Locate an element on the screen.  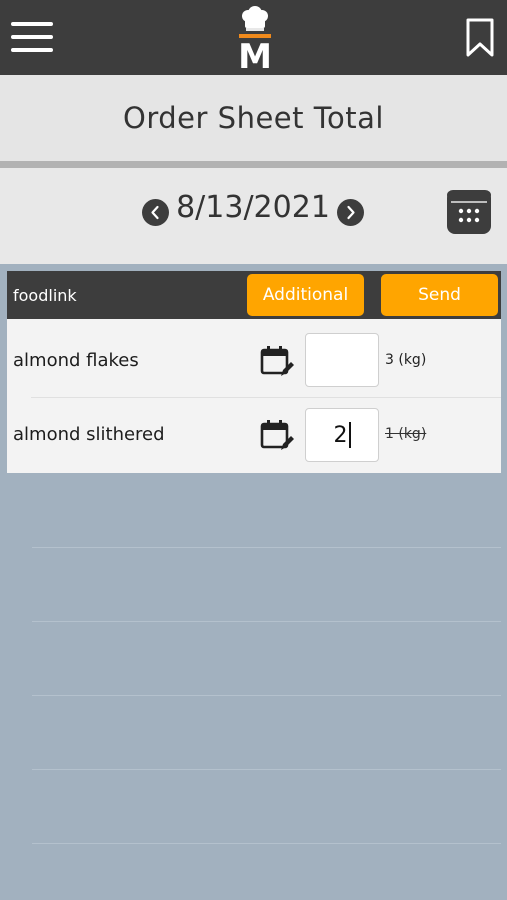
app-bar: M is located at coordinates (253, 38).